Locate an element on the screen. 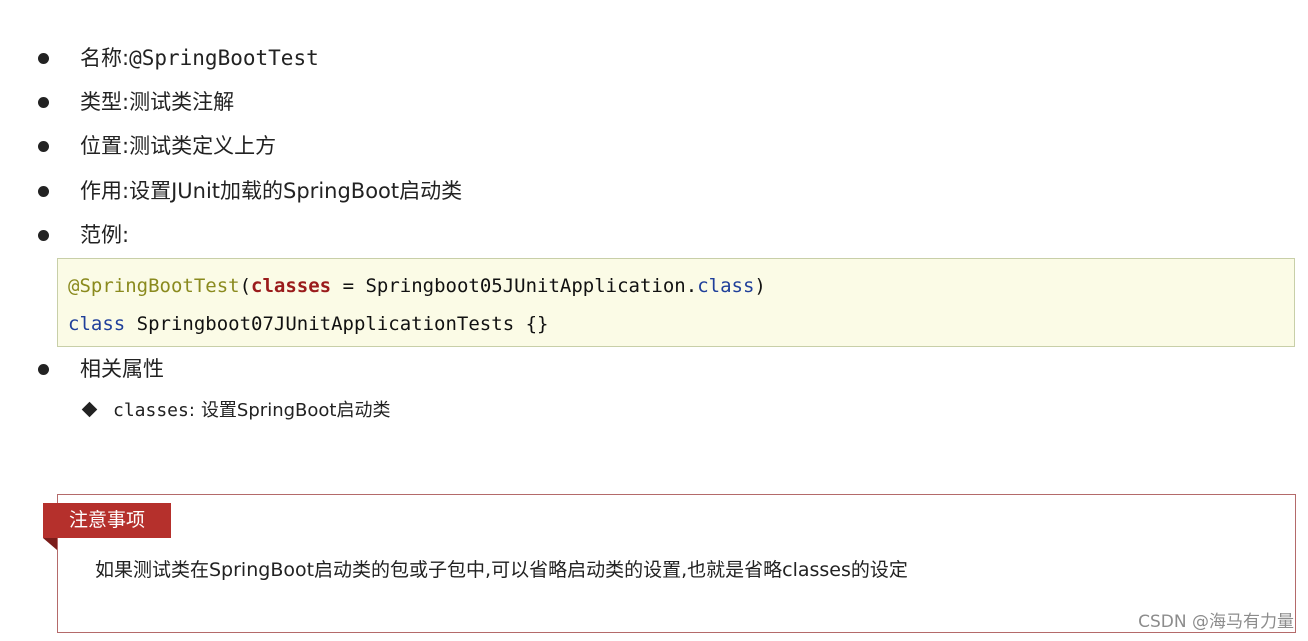  bullet-label: 类型: is located at coordinates (105, 102).